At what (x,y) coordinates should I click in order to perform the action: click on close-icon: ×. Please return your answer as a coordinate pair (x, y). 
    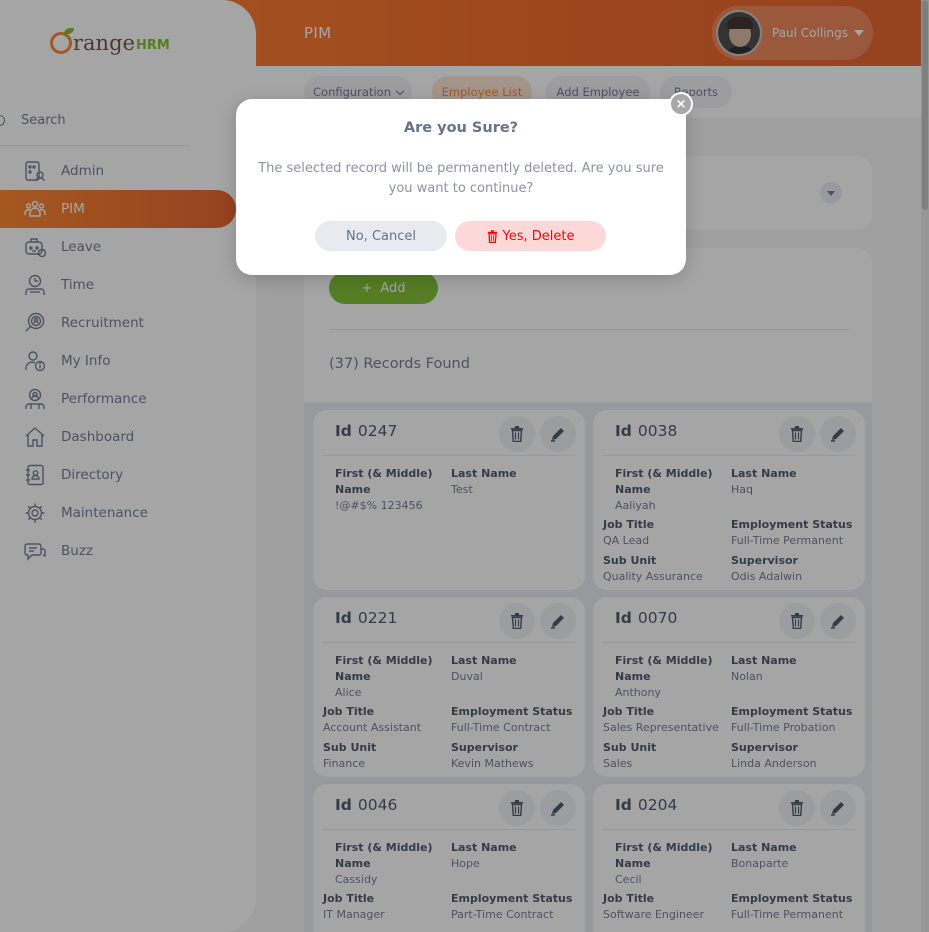
    Looking at the image, I should click on (681, 104).